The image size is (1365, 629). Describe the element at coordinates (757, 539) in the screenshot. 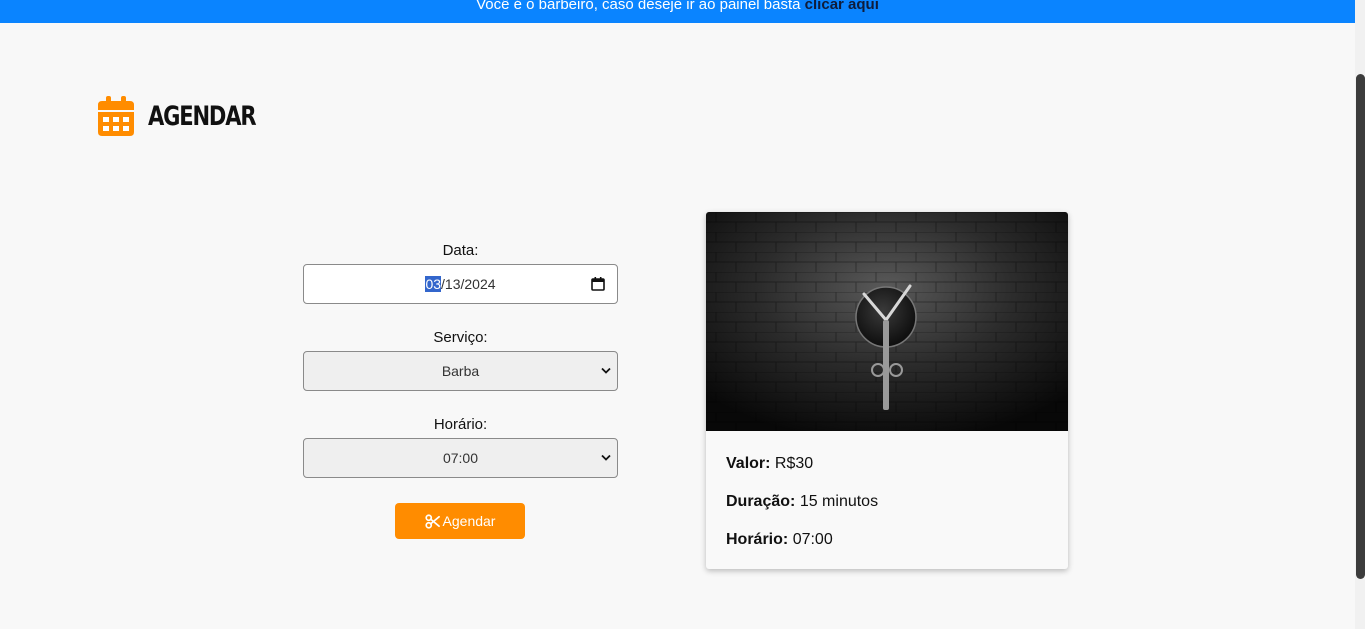

I see `card-time-label: Horário:` at that location.